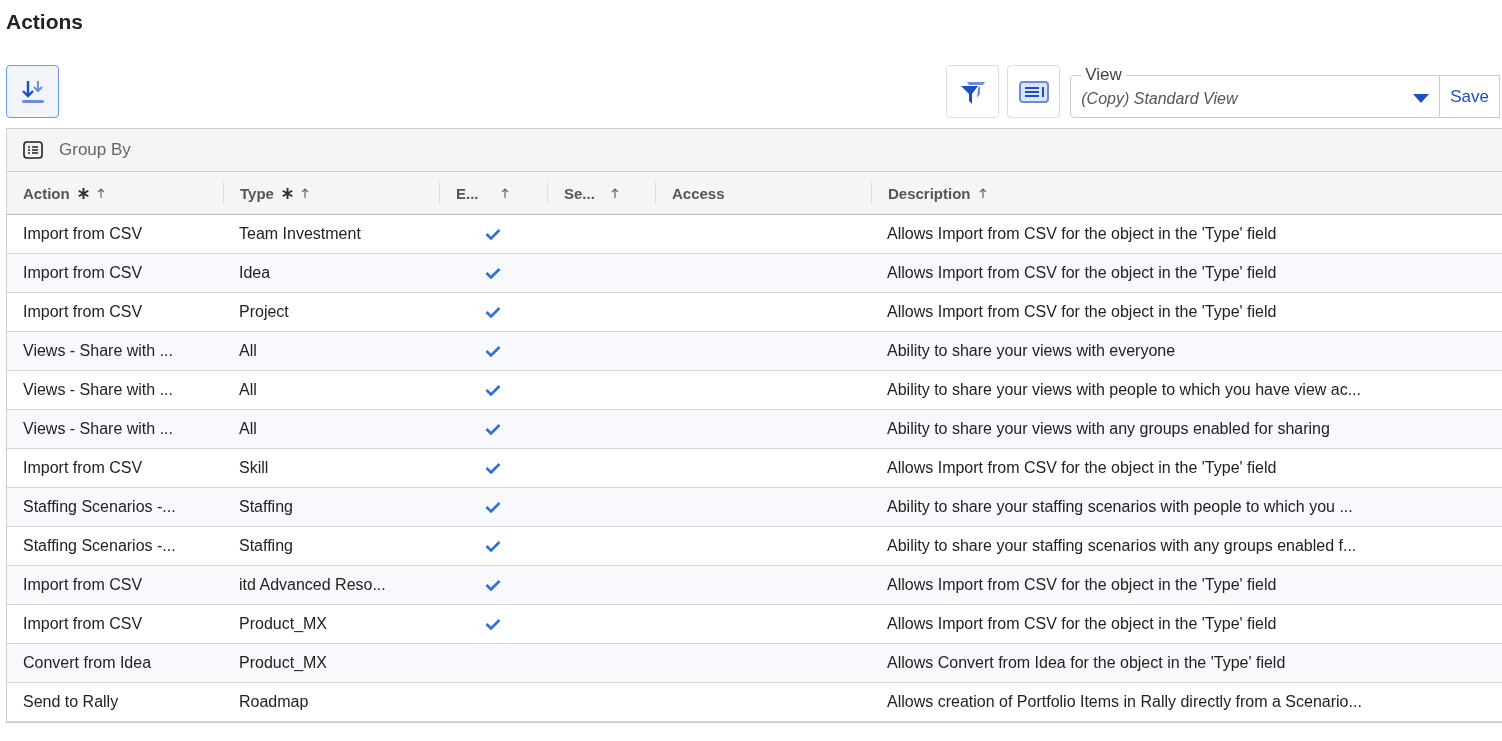 This screenshot has width=1502, height=741. Describe the element at coordinates (33, 150) in the screenshot. I see `group-list-icon` at that location.